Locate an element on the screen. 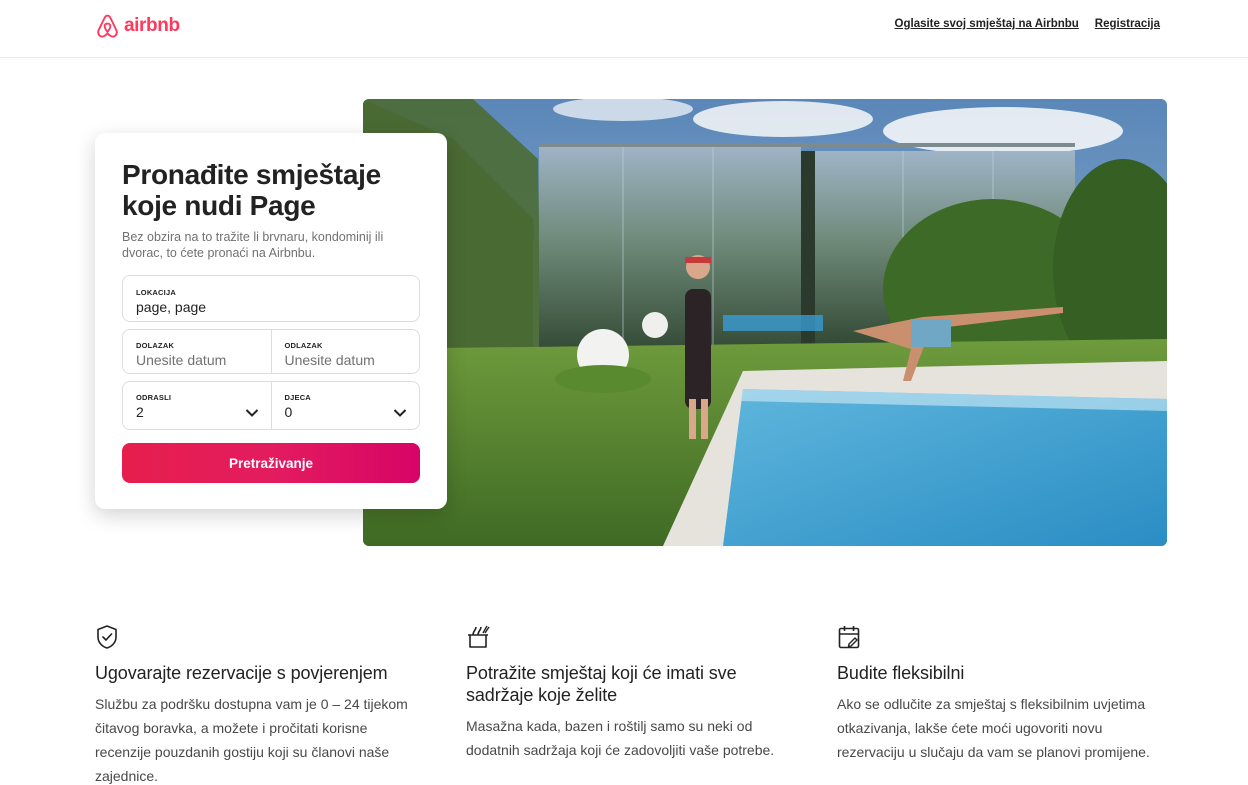 The height and width of the screenshot is (785, 1248). adults-select: ODRASLI 2 is located at coordinates (197, 405).